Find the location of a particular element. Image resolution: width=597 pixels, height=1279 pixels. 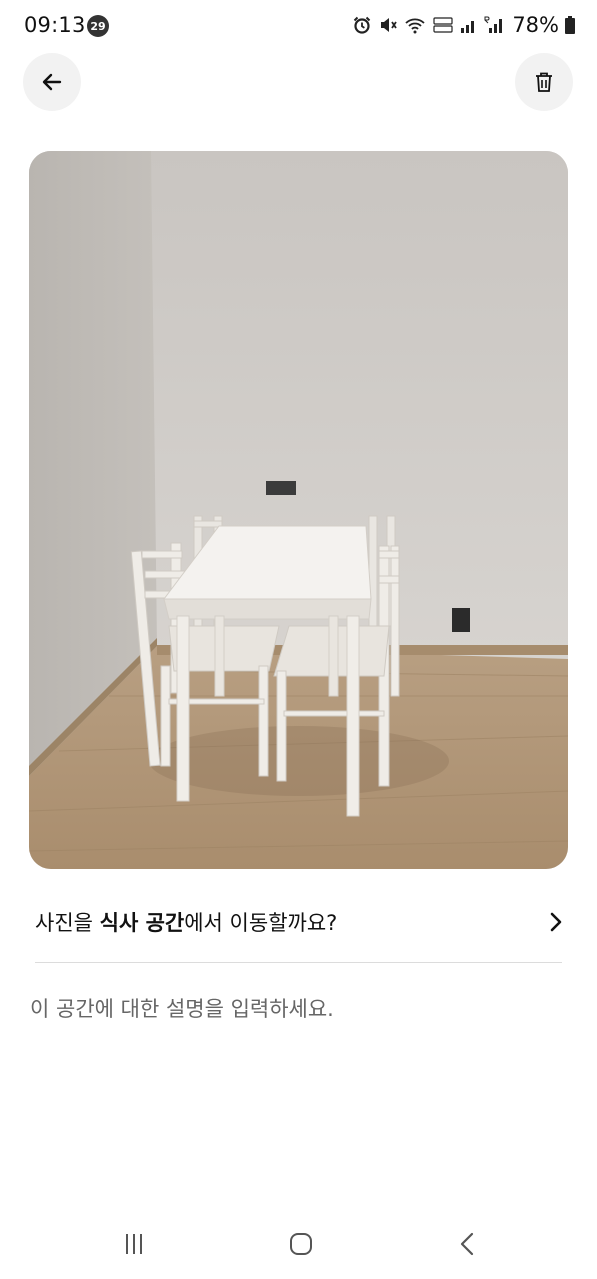

recents-icon is located at coordinates (134, 1244).